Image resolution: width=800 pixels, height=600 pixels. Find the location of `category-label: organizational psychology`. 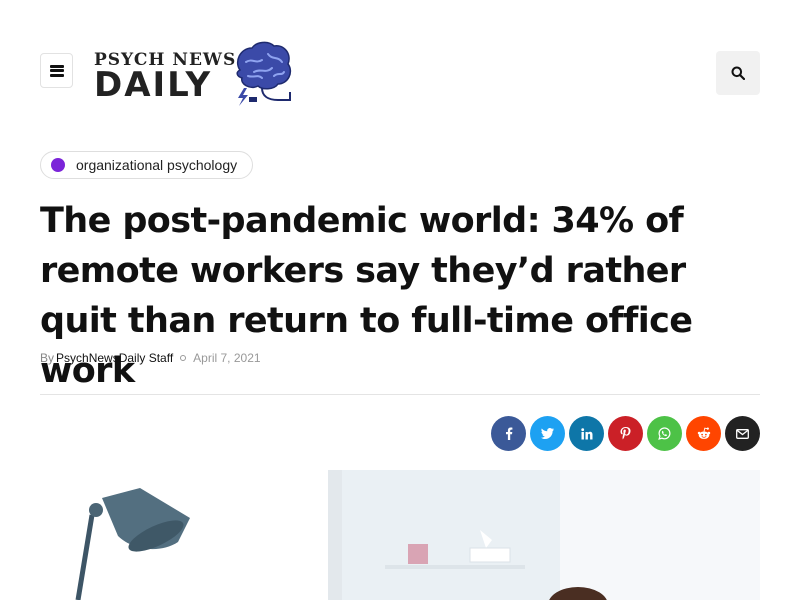

category-label: organizational psychology is located at coordinates (157, 165).